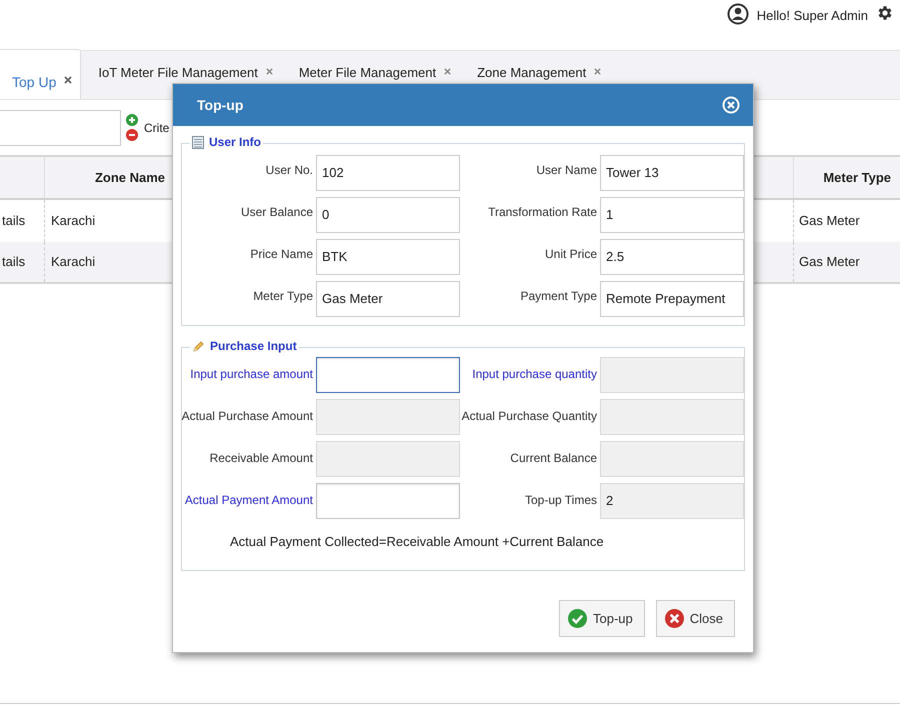 The image size is (900, 706). What do you see at coordinates (812, 16) in the screenshot?
I see `greeting-text: Hello! Super Admin` at bounding box center [812, 16].